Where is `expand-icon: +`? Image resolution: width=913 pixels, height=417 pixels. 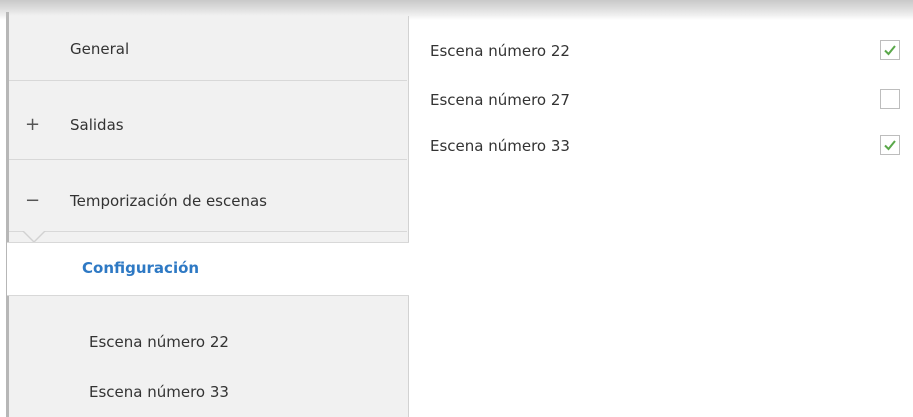
expand-icon: + is located at coordinates (32, 124).